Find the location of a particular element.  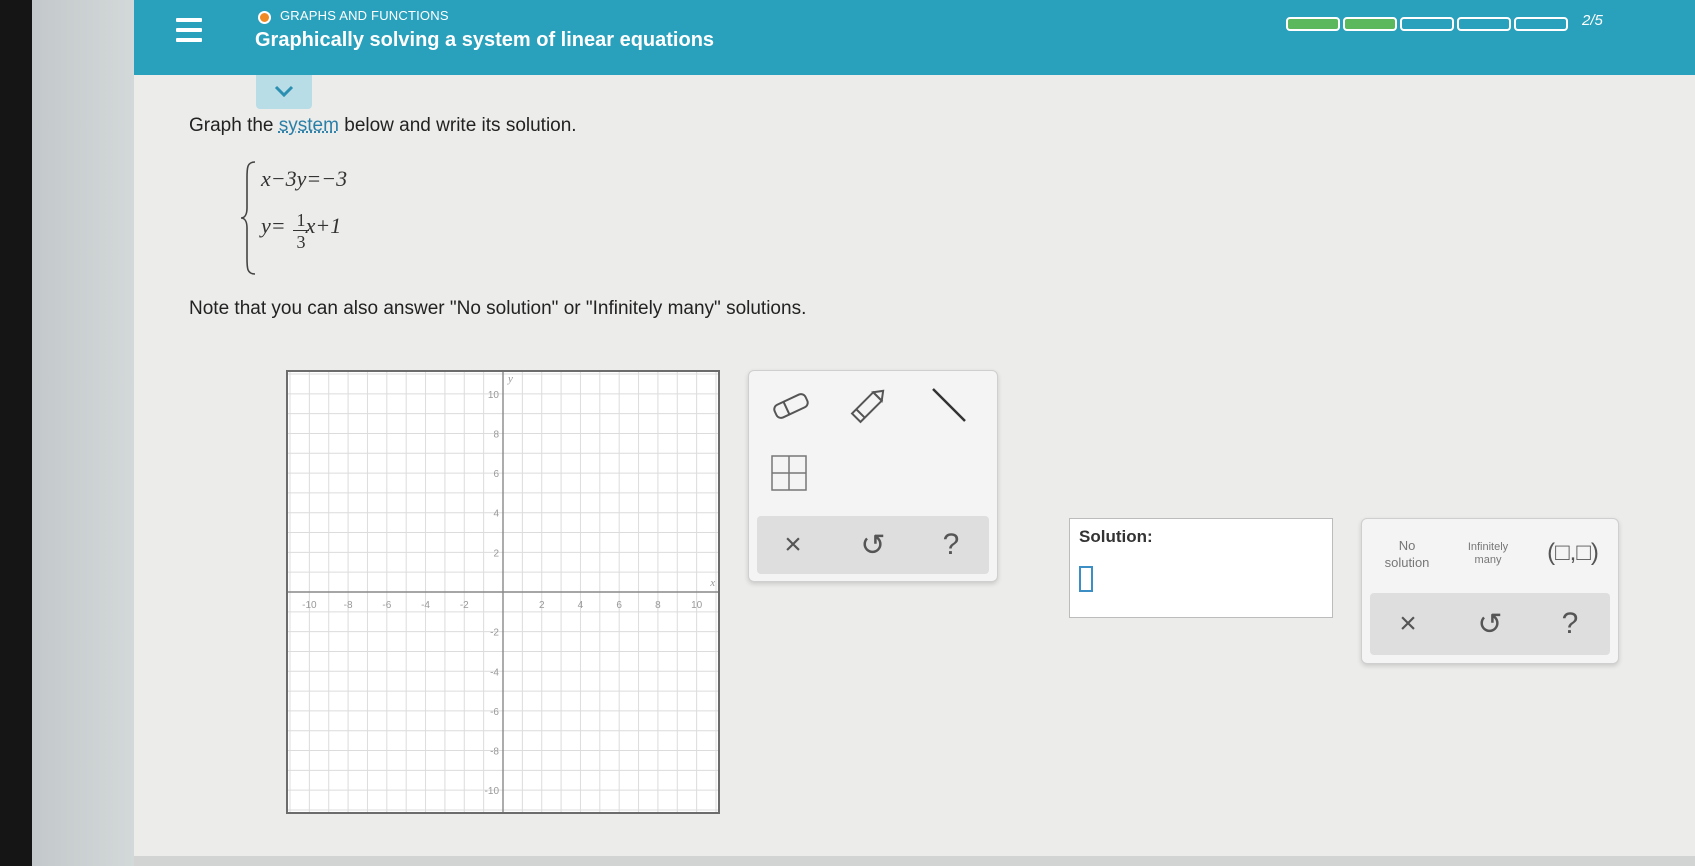

equation-2-suffix: x+1 is located at coordinates (323, 225).